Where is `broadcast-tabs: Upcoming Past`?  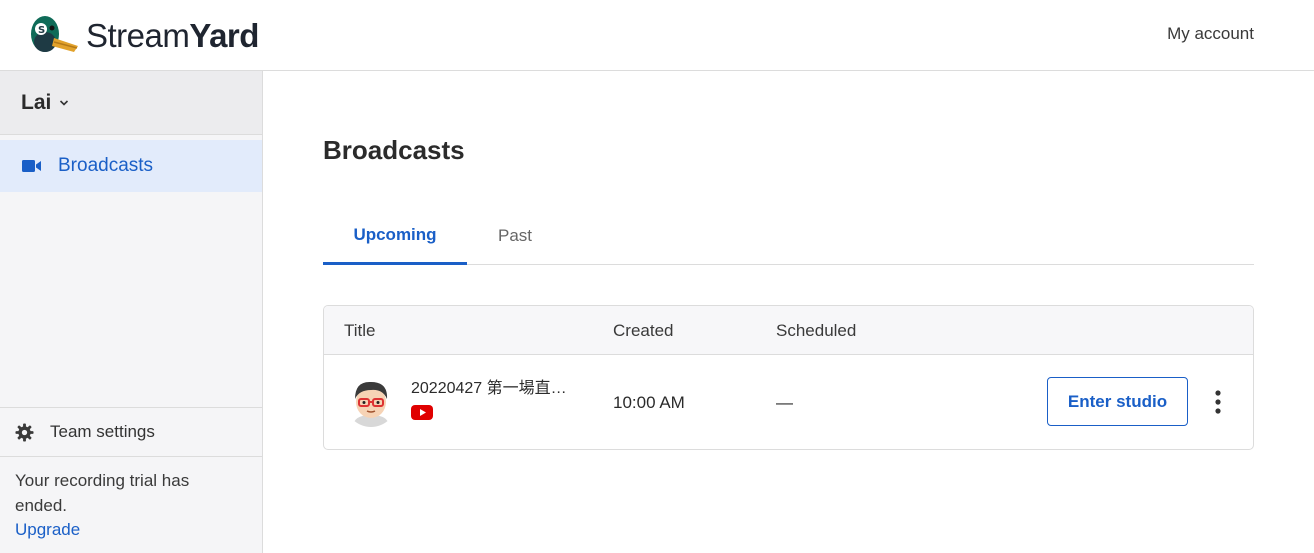 broadcast-tabs: Upcoming Past is located at coordinates (788, 236).